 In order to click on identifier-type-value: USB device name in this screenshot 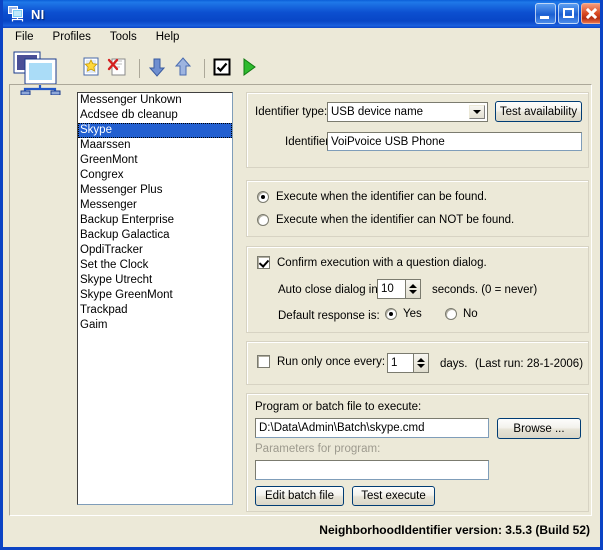, I will do `click(377, 112)`.